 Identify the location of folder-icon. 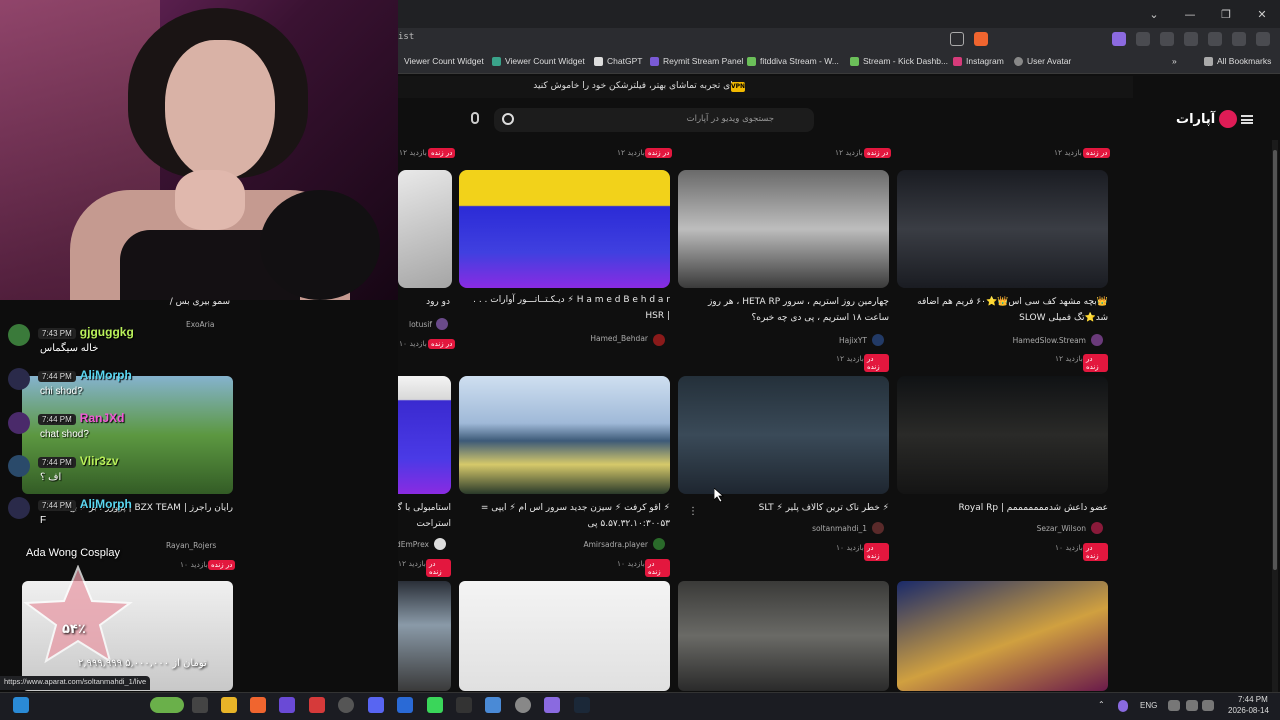
(1208, 61).